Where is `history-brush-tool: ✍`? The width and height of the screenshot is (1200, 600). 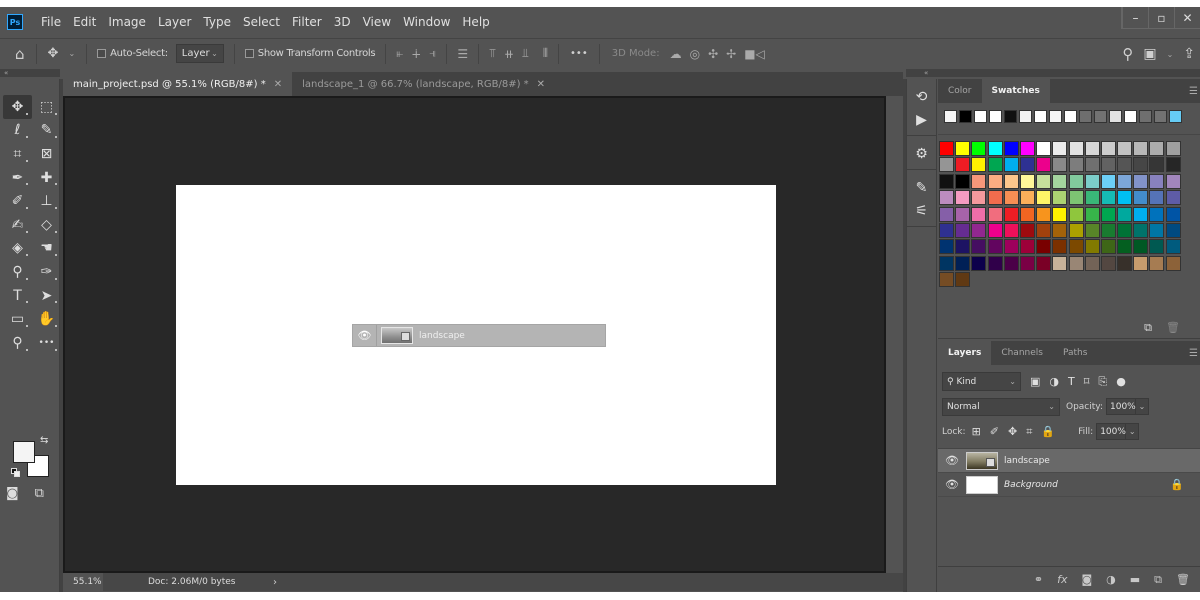 history-brush-tool: ✍ is located at coordinates (17, 225).